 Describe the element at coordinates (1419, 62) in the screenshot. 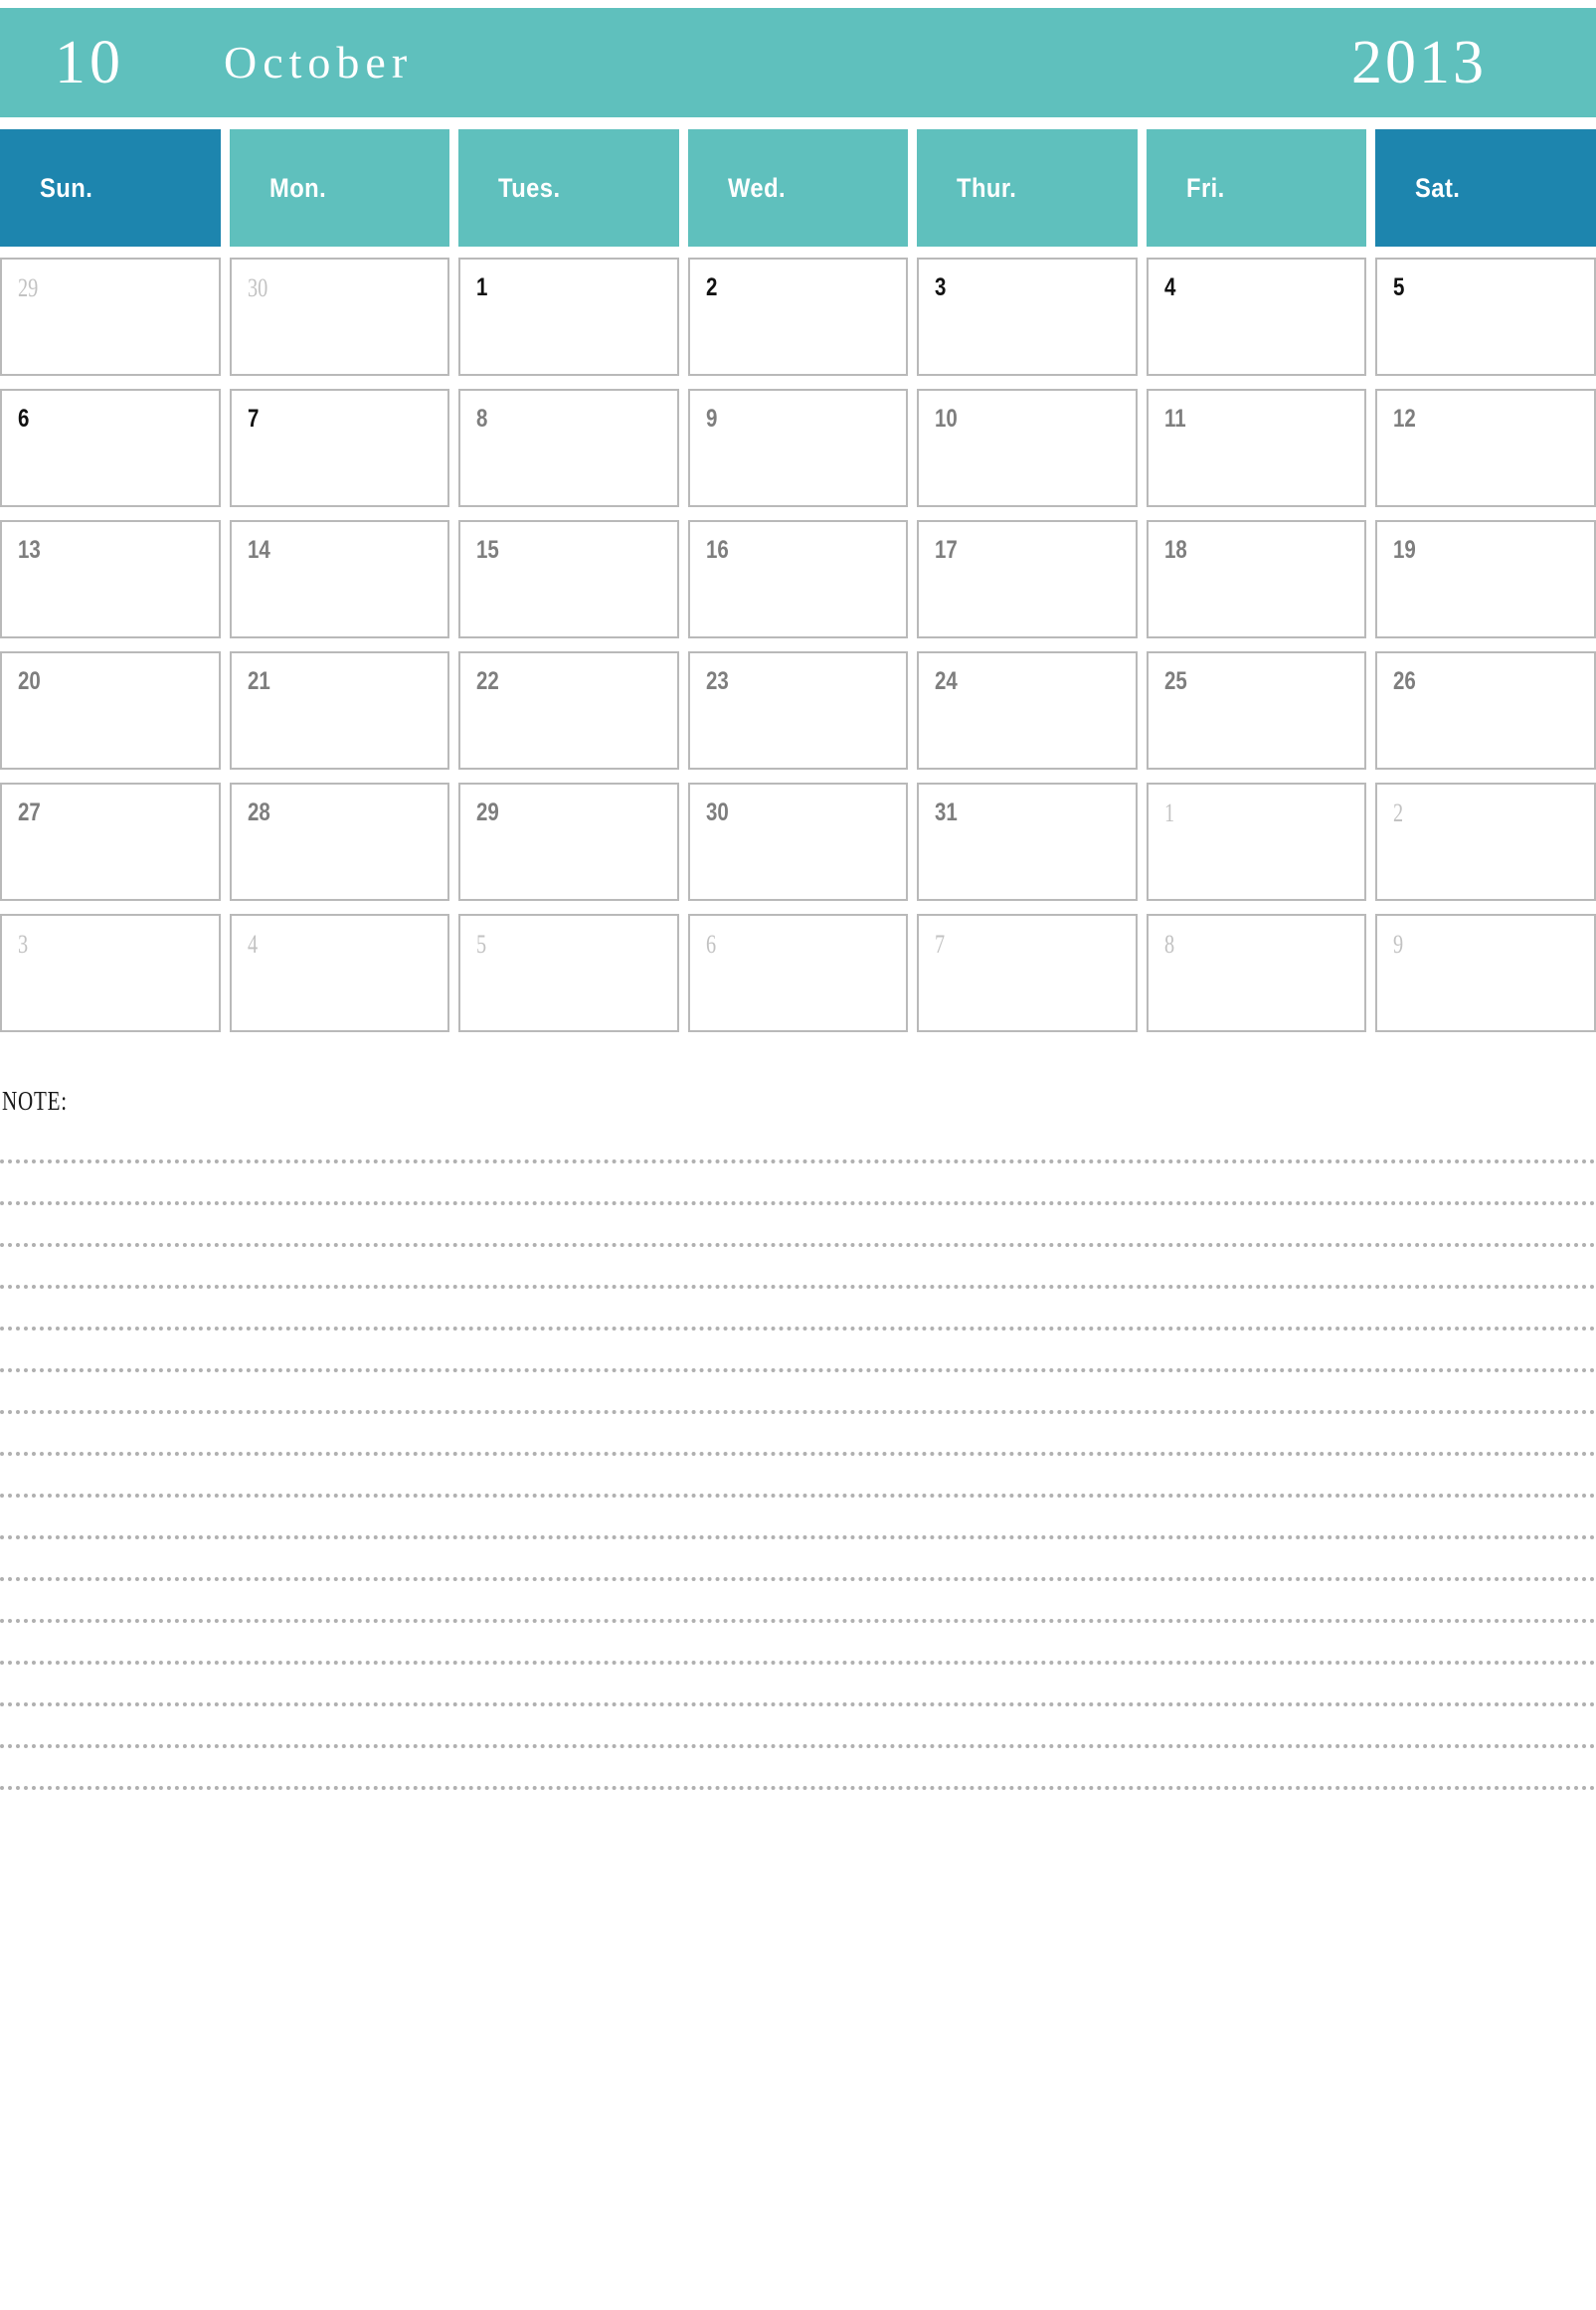

I see `year-label: 2013` at that location.